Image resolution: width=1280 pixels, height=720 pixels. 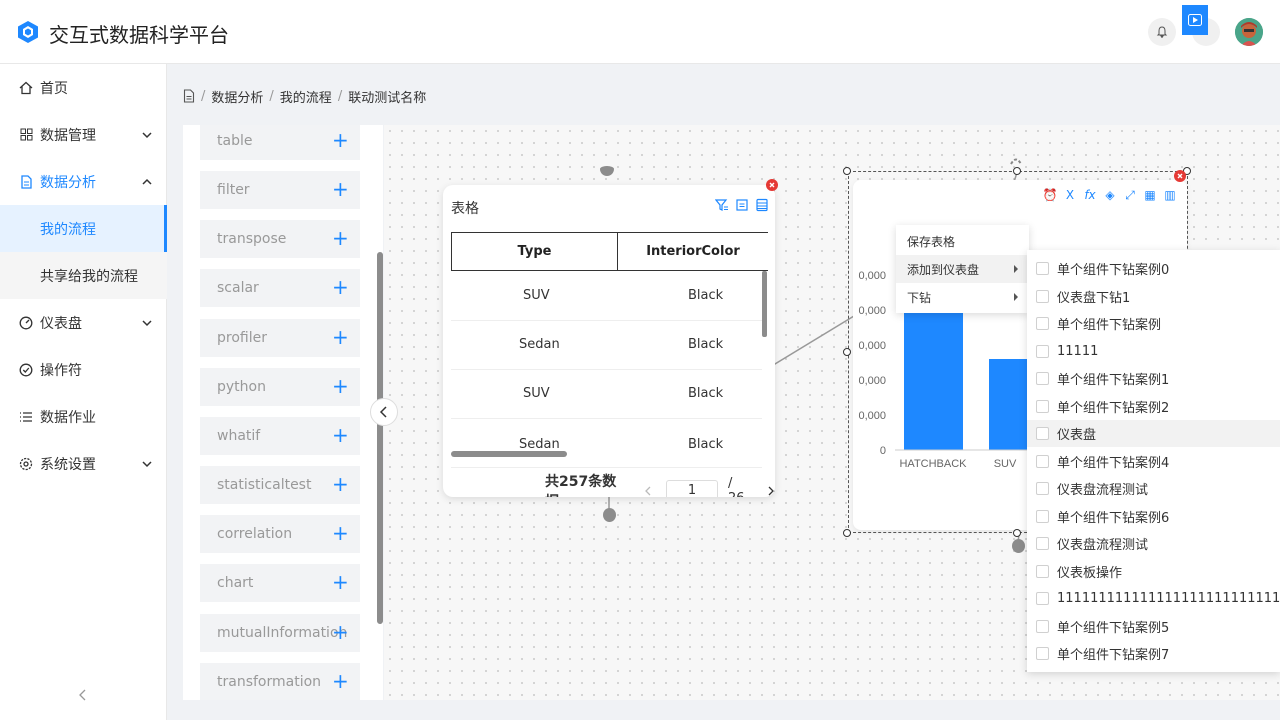 I want to click on dashboard-option-label: 11111, so click(x=1078, y=351).